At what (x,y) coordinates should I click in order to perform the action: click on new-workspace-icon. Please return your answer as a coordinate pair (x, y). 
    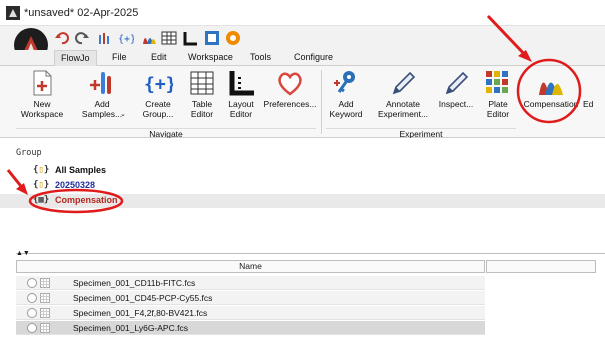
    Looking at the image, I should click on (42, 83).